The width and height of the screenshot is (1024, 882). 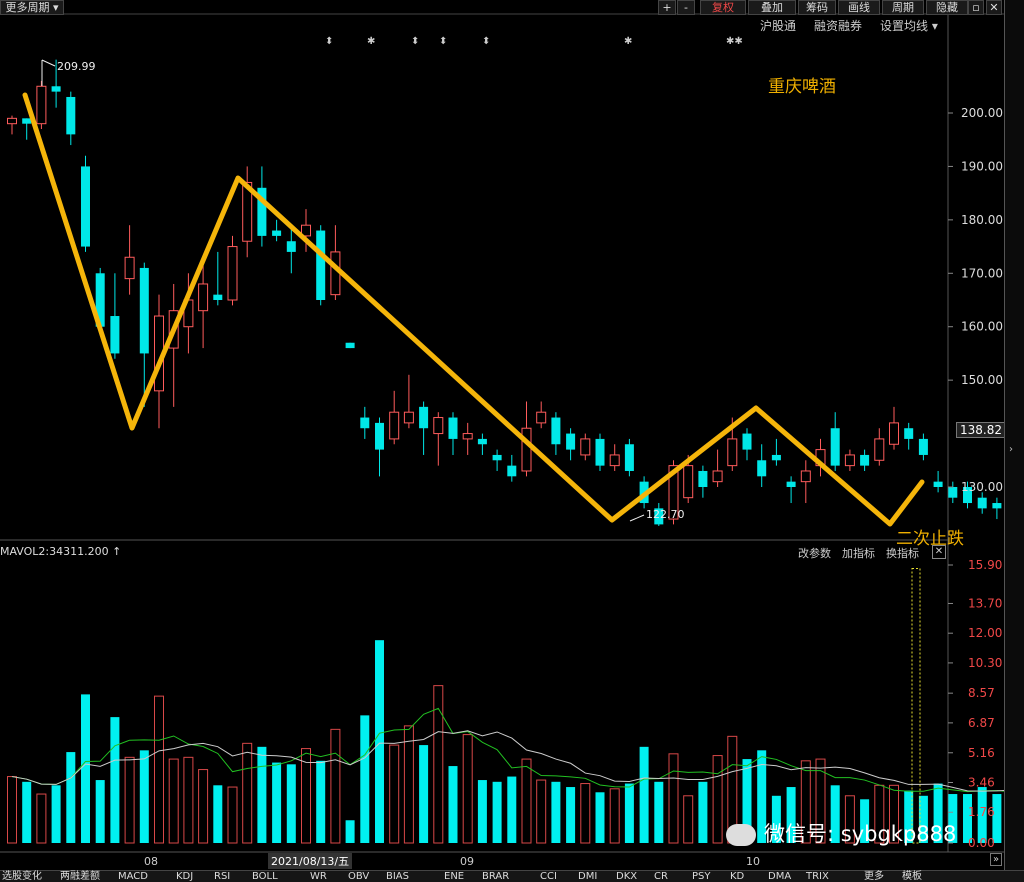 What do you see at coordinates (779, 876) in the screenshot?
I see `indicator-tab: DMA` at bounding box center [779, 876].